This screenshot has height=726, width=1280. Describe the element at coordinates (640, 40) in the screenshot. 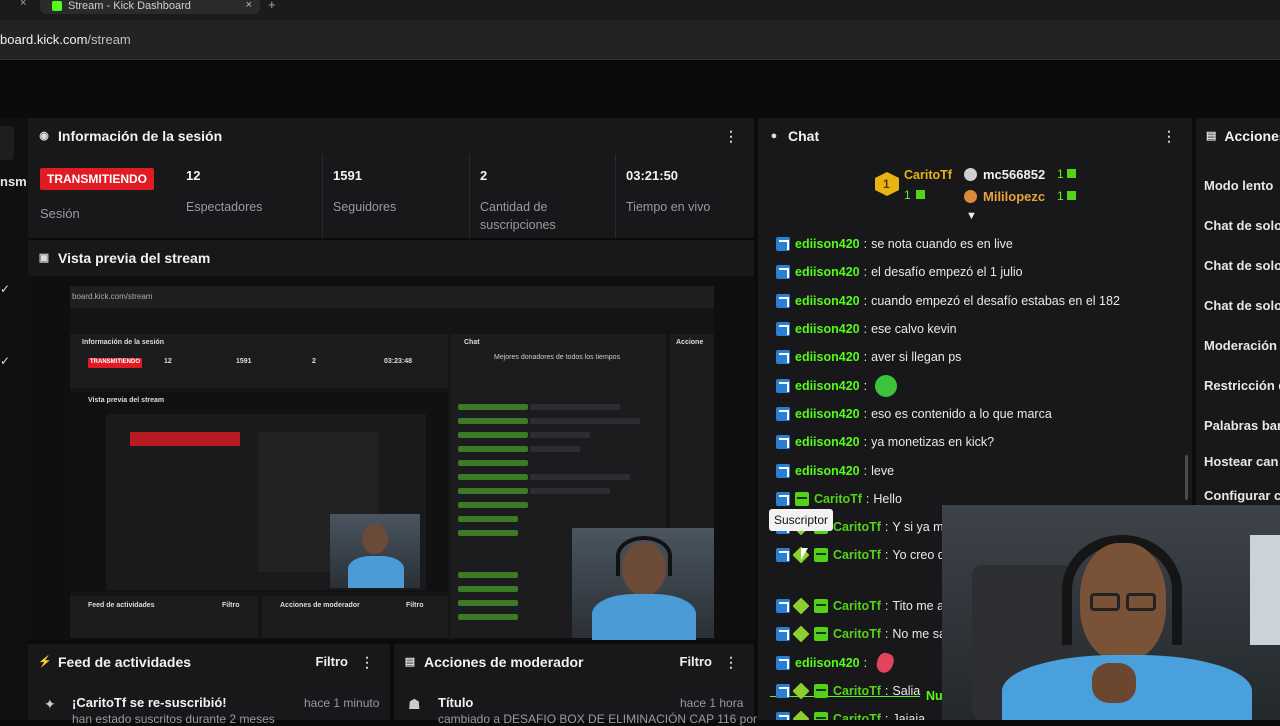

I see `address-bar: board.kick.com/stream` at that location.